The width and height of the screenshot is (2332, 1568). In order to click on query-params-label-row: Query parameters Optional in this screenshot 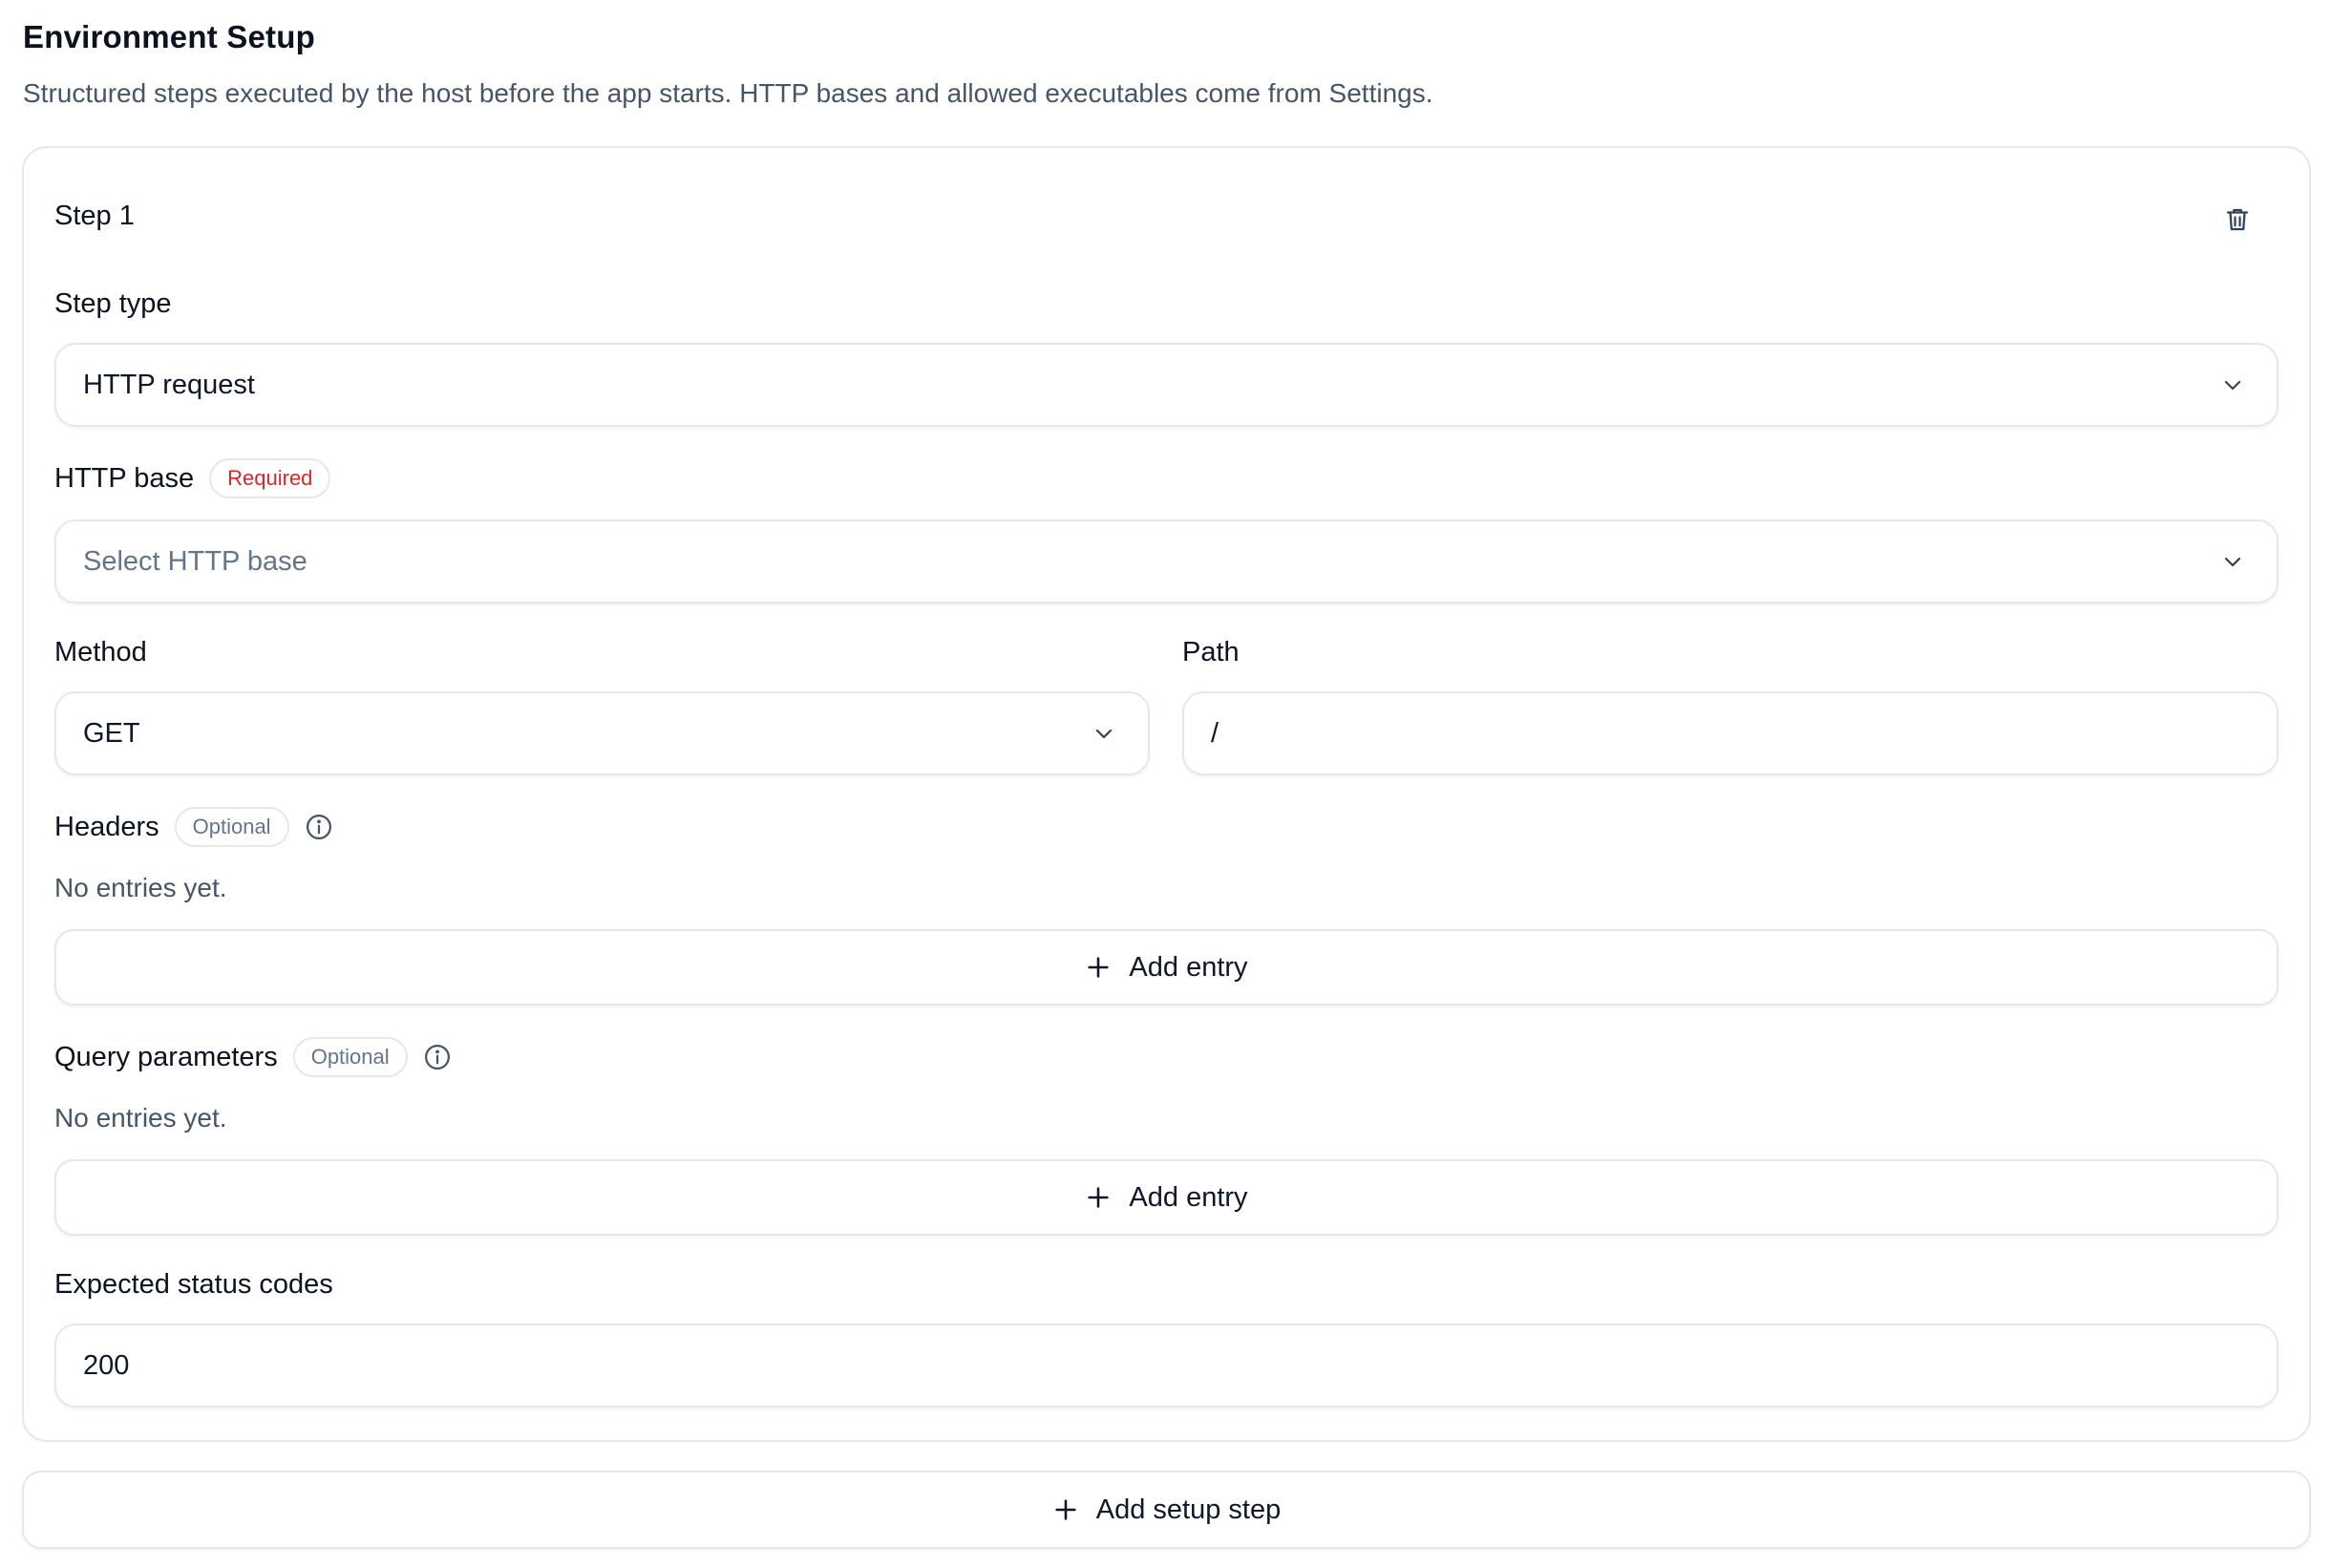, I will do `click(253, 1057)`.